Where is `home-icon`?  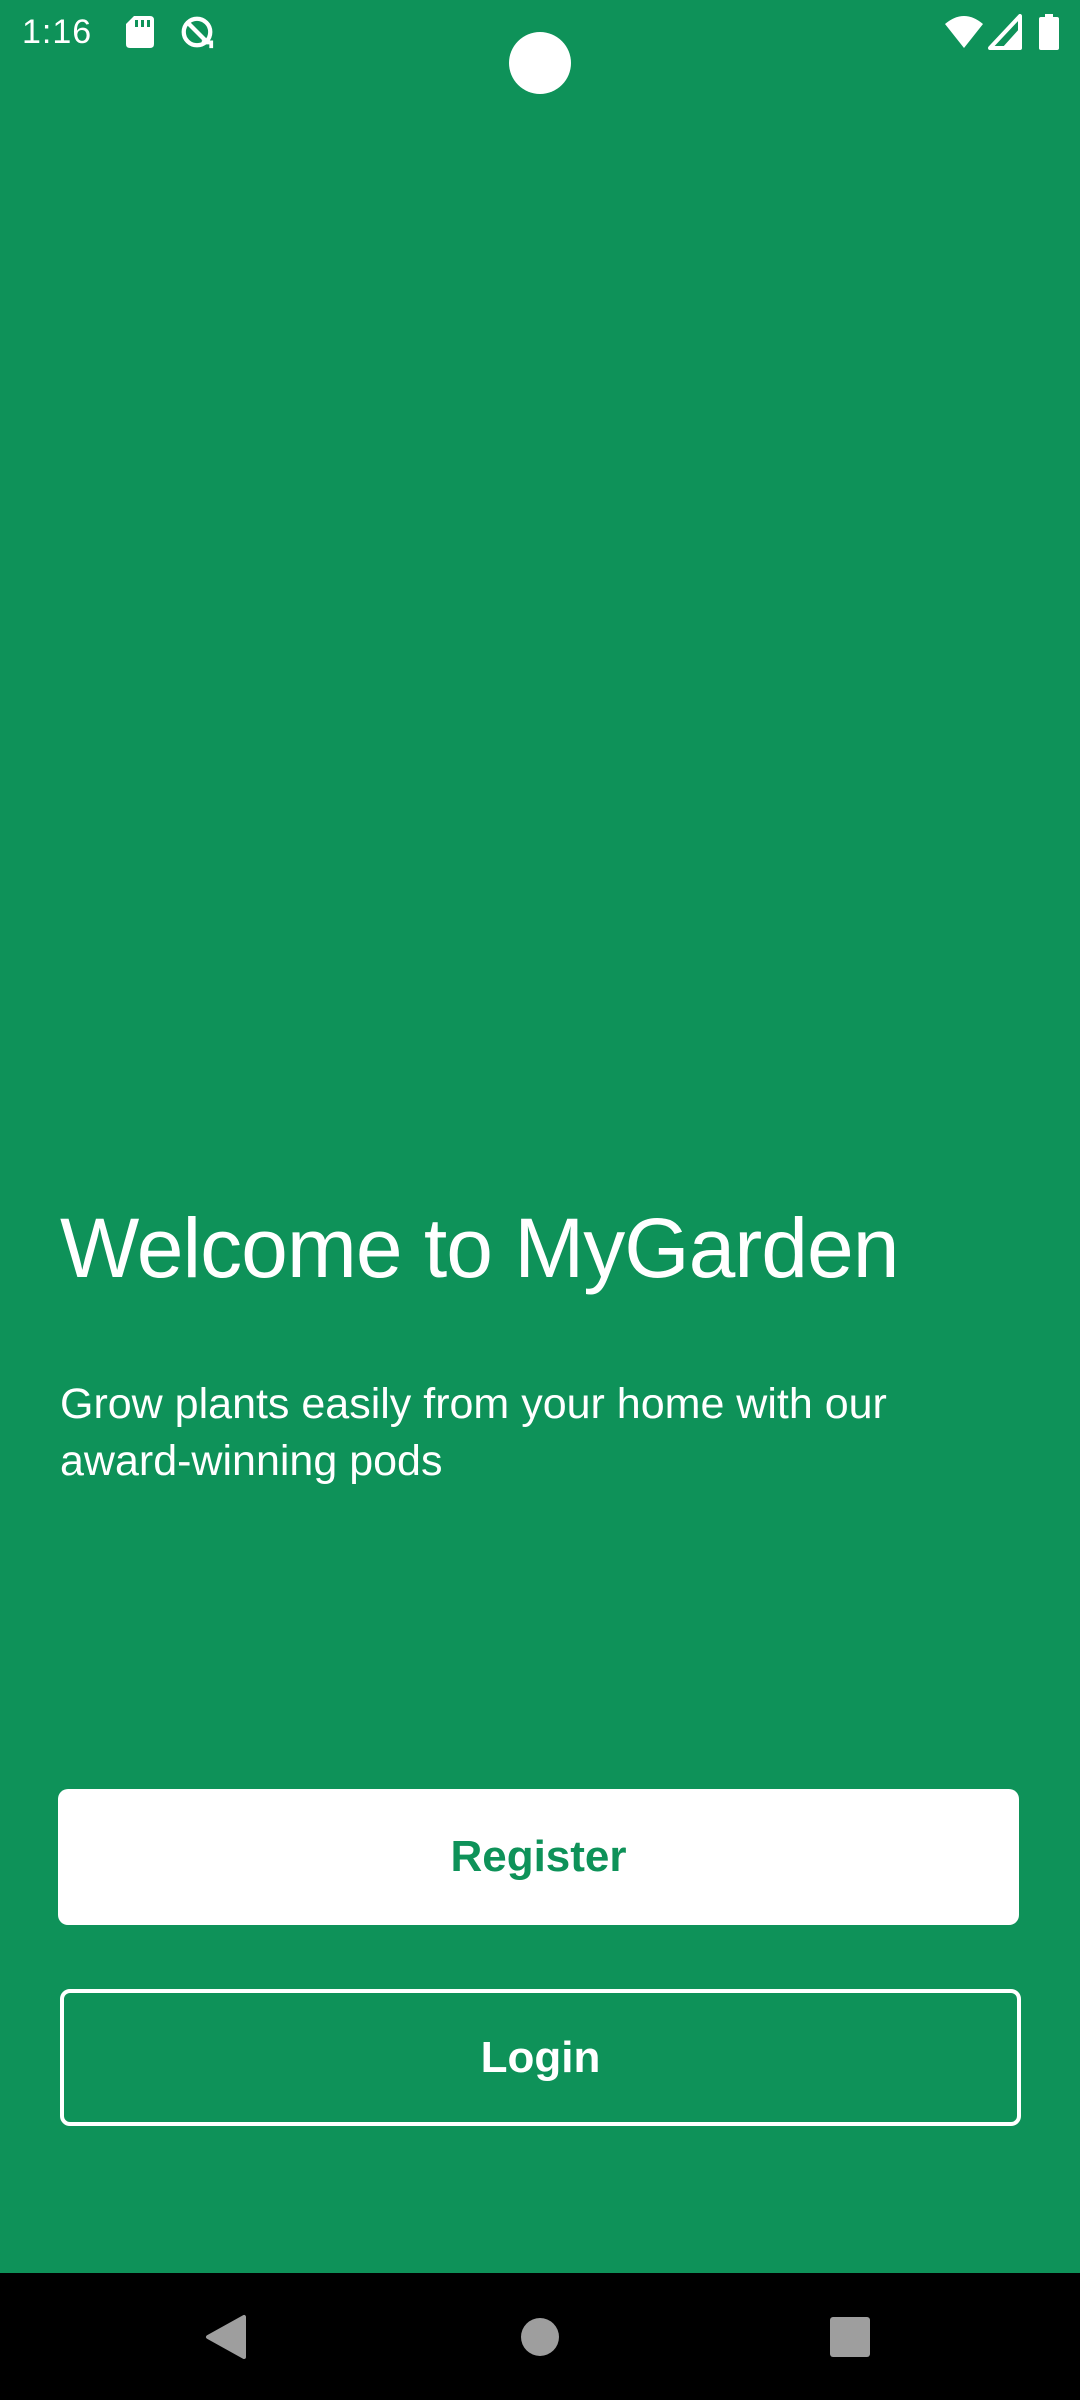 home-icon is located at coordinates (540, 2337).